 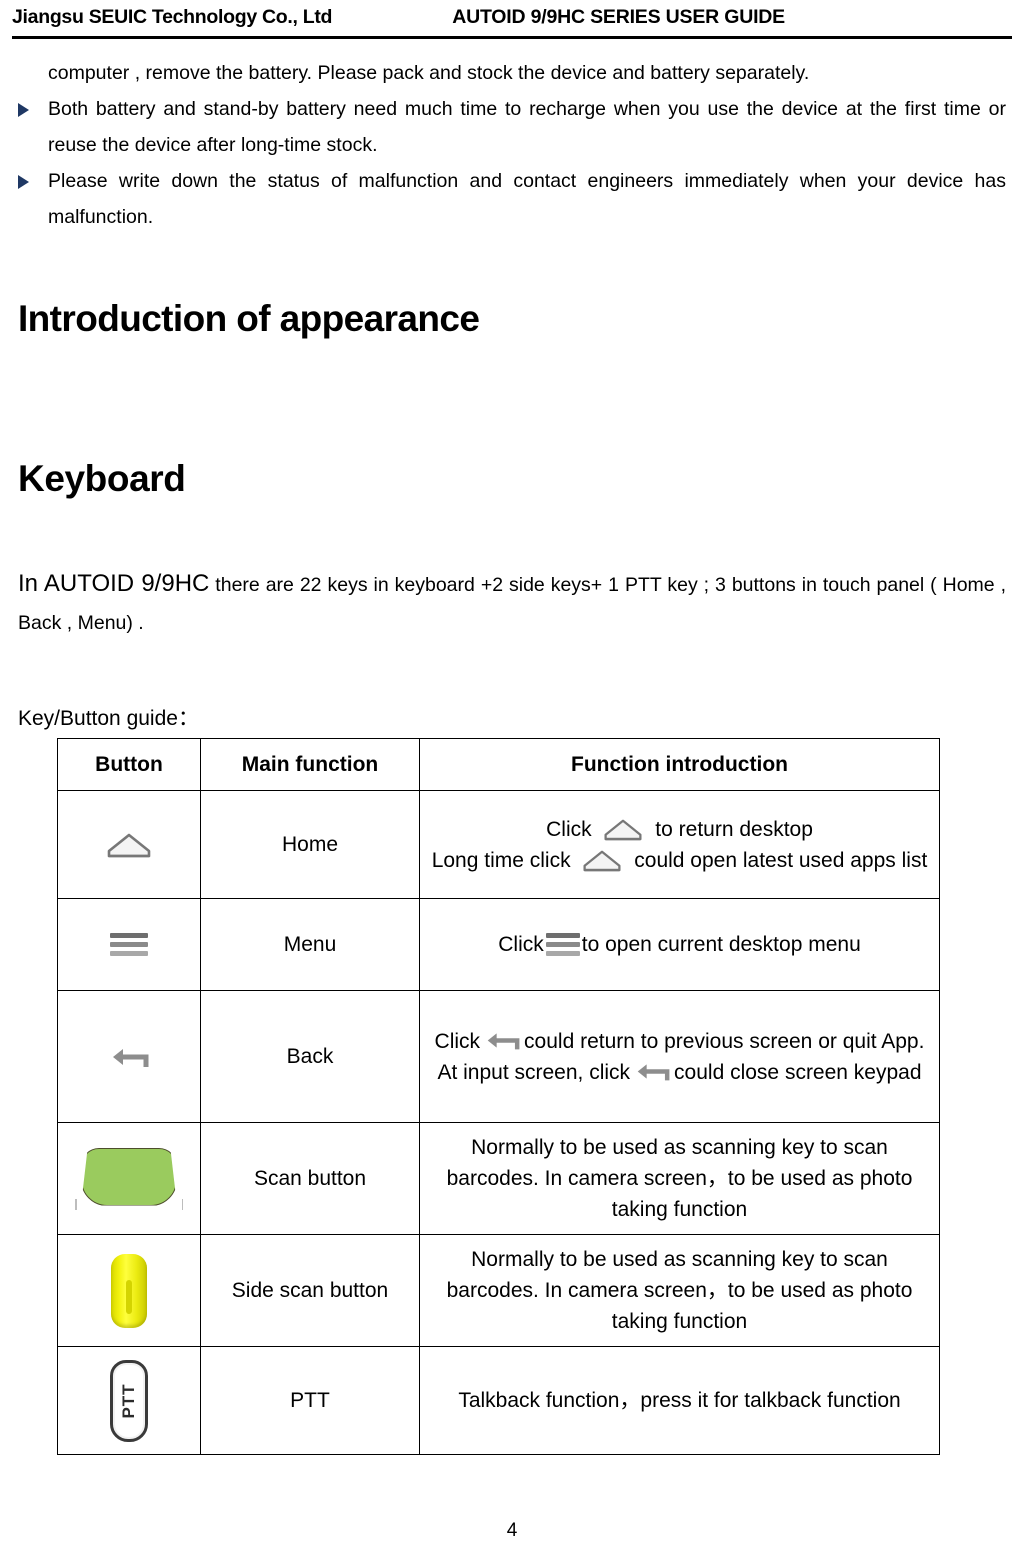 What do you see at coordinates (249, 318) in the screenshot?
I see `page-title: Introduction of appearance` at bounding box center [249, 318].